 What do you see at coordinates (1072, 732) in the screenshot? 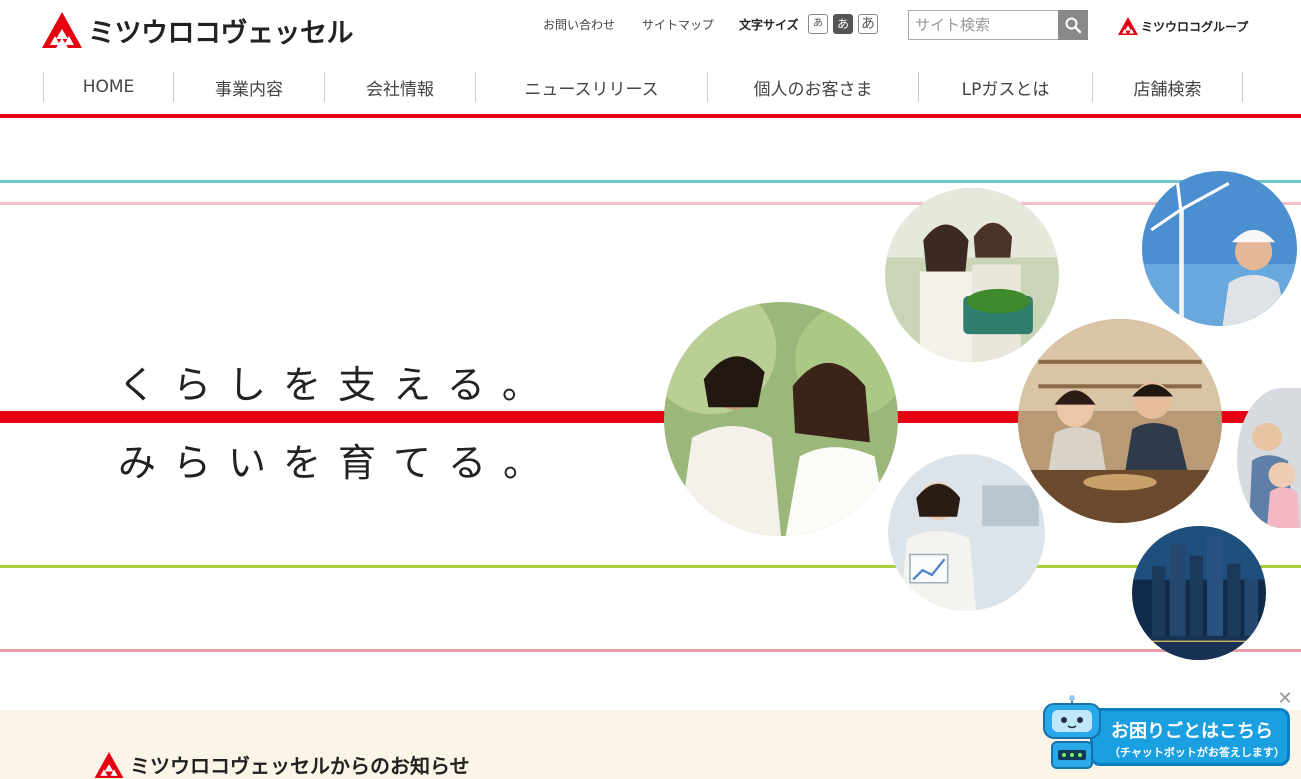
I see `robot-icon` at bounding box center [1072, 732].